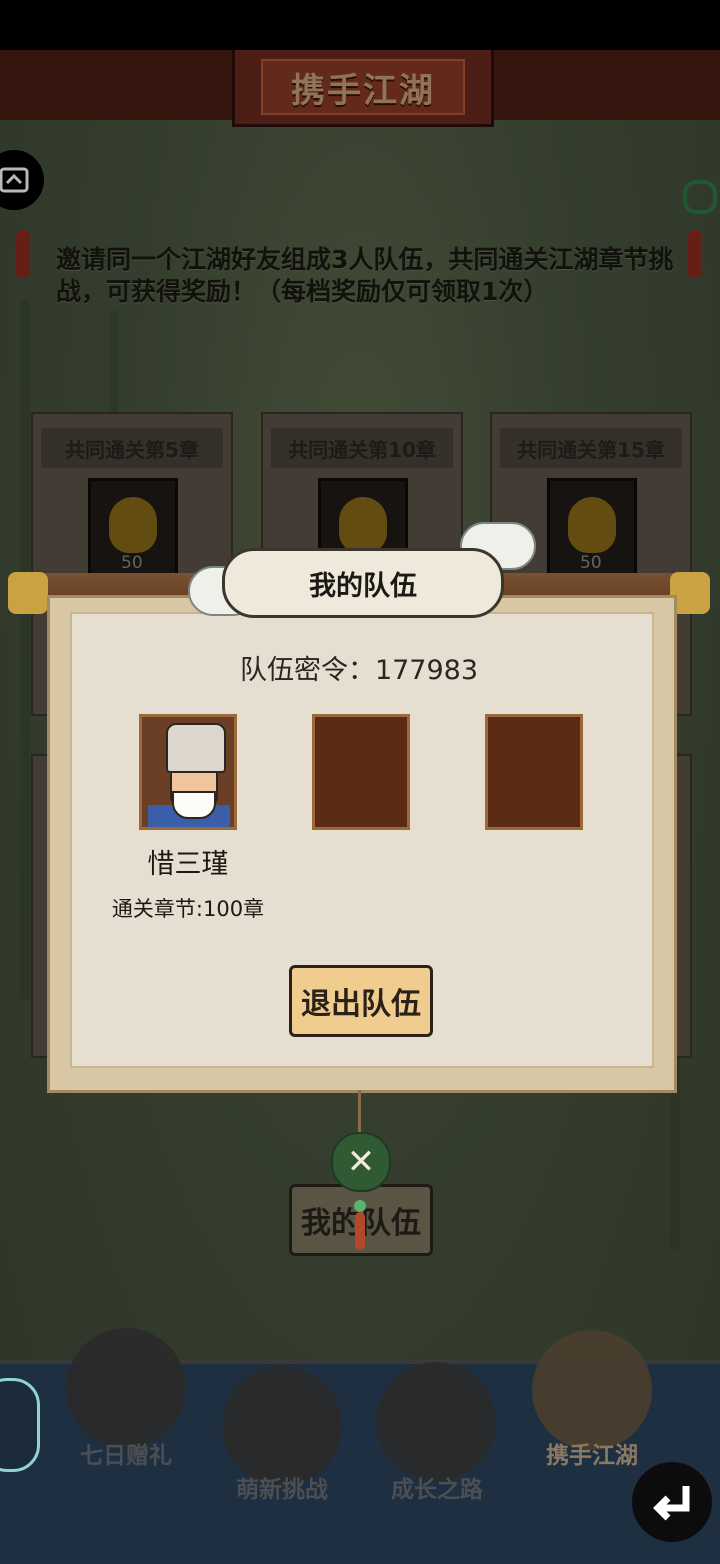 The height and width of the screenshot is (1564, 720). I want to click on team-code: 队伍密令：177983, so click(359, 670).